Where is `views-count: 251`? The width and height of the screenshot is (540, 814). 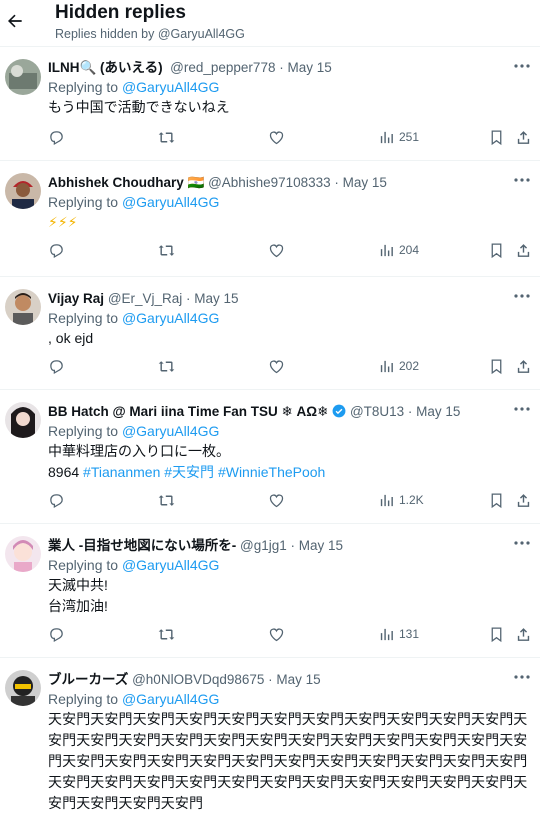 views-count: 251 is located at coordinates (409, 137).